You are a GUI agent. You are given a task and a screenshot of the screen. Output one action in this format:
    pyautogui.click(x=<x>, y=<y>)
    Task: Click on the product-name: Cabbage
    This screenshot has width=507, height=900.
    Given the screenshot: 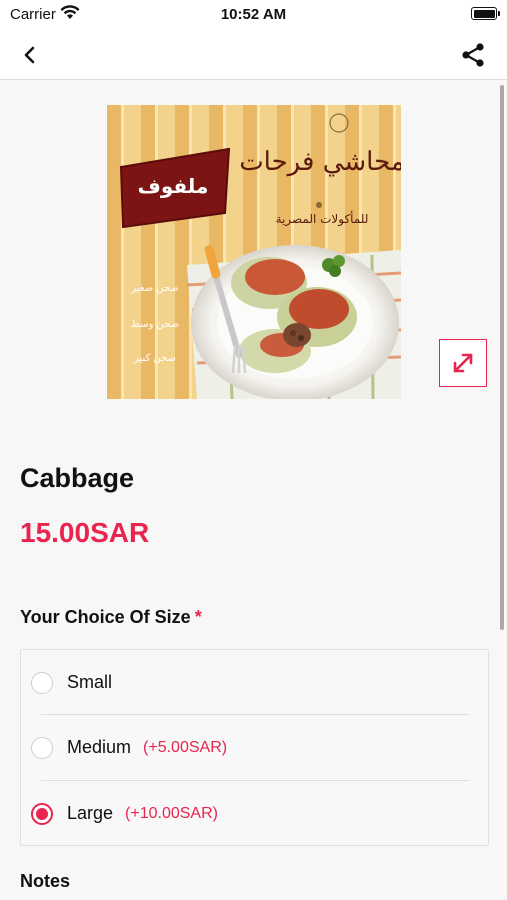 What is the action you would take?
    pyautogui.click(x=77, y=478)
    